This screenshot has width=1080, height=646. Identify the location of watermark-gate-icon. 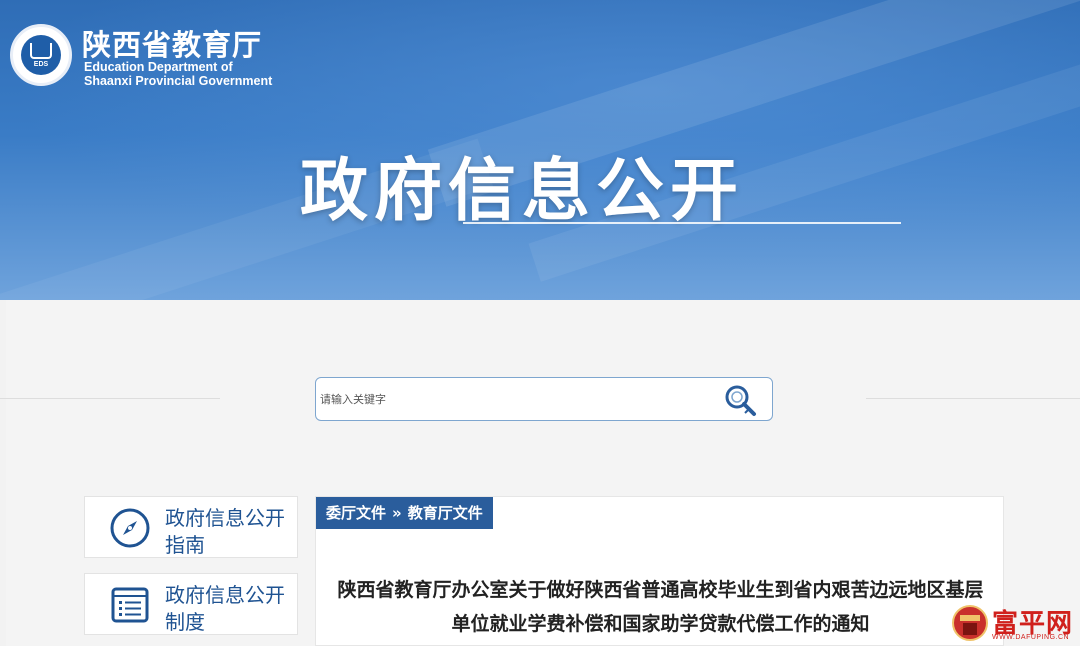
(970, 623).